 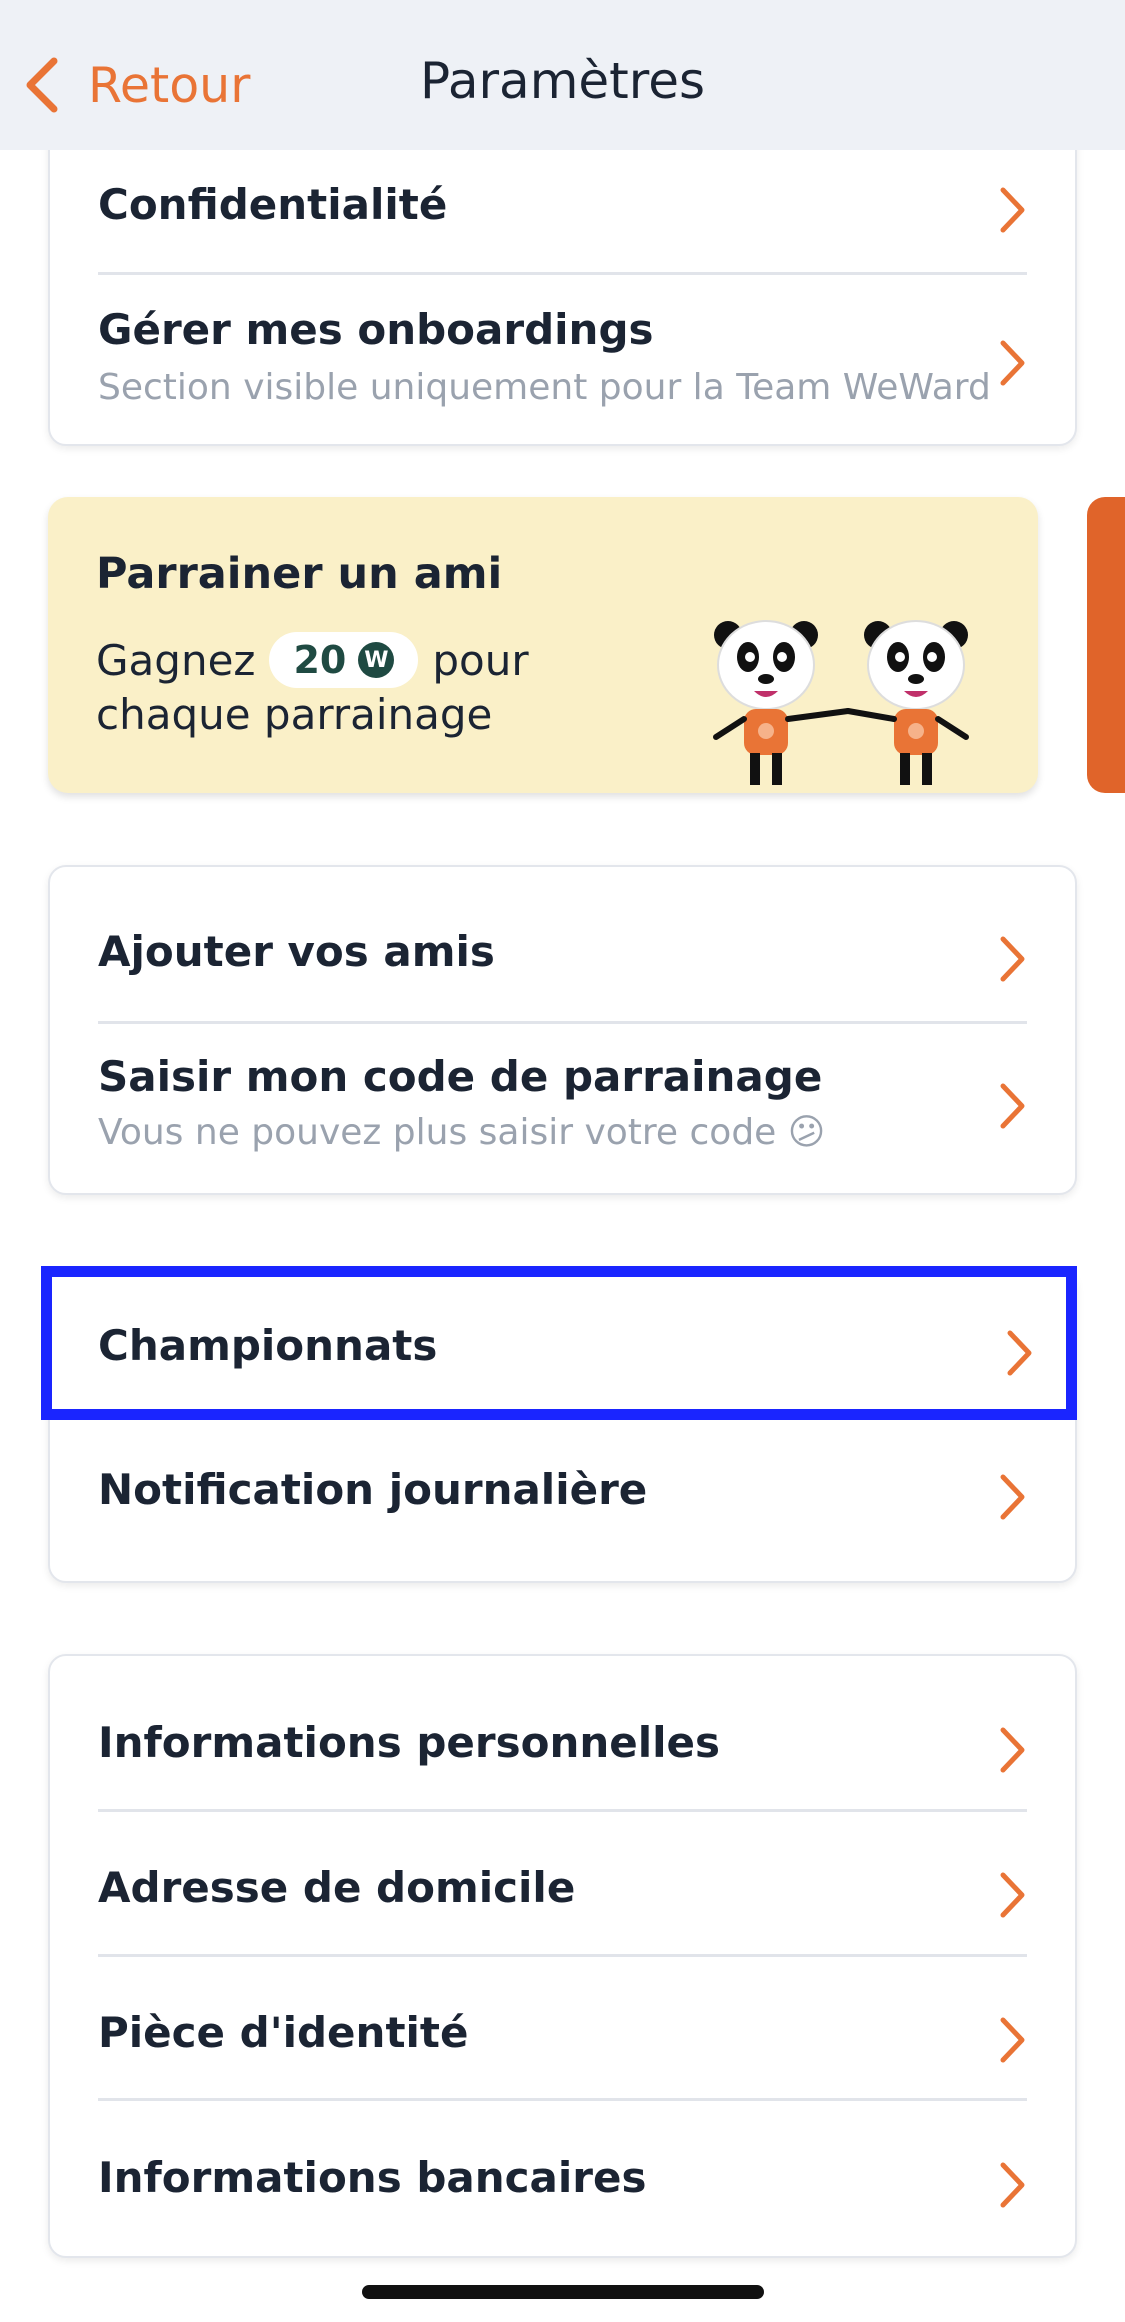 I want to click on row-notification-journaliere: Notification journalière, so click(x=562, y=1510).